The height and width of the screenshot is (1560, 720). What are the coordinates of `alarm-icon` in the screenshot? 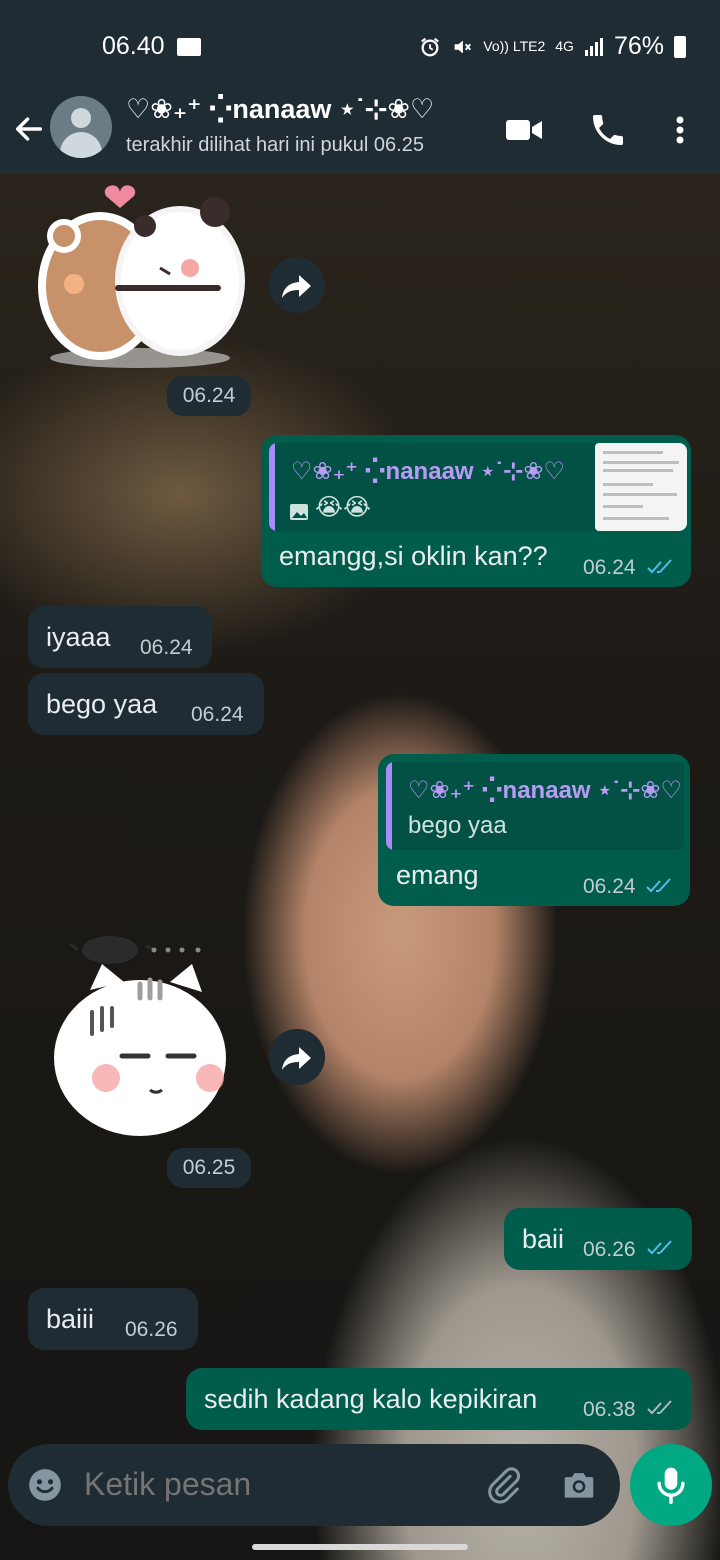 It's located at (430, 46).